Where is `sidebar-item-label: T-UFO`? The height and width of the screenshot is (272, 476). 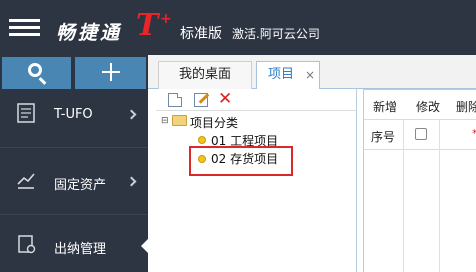 sidebar-item-label: T-UFO is located at coordinates (73, 114).